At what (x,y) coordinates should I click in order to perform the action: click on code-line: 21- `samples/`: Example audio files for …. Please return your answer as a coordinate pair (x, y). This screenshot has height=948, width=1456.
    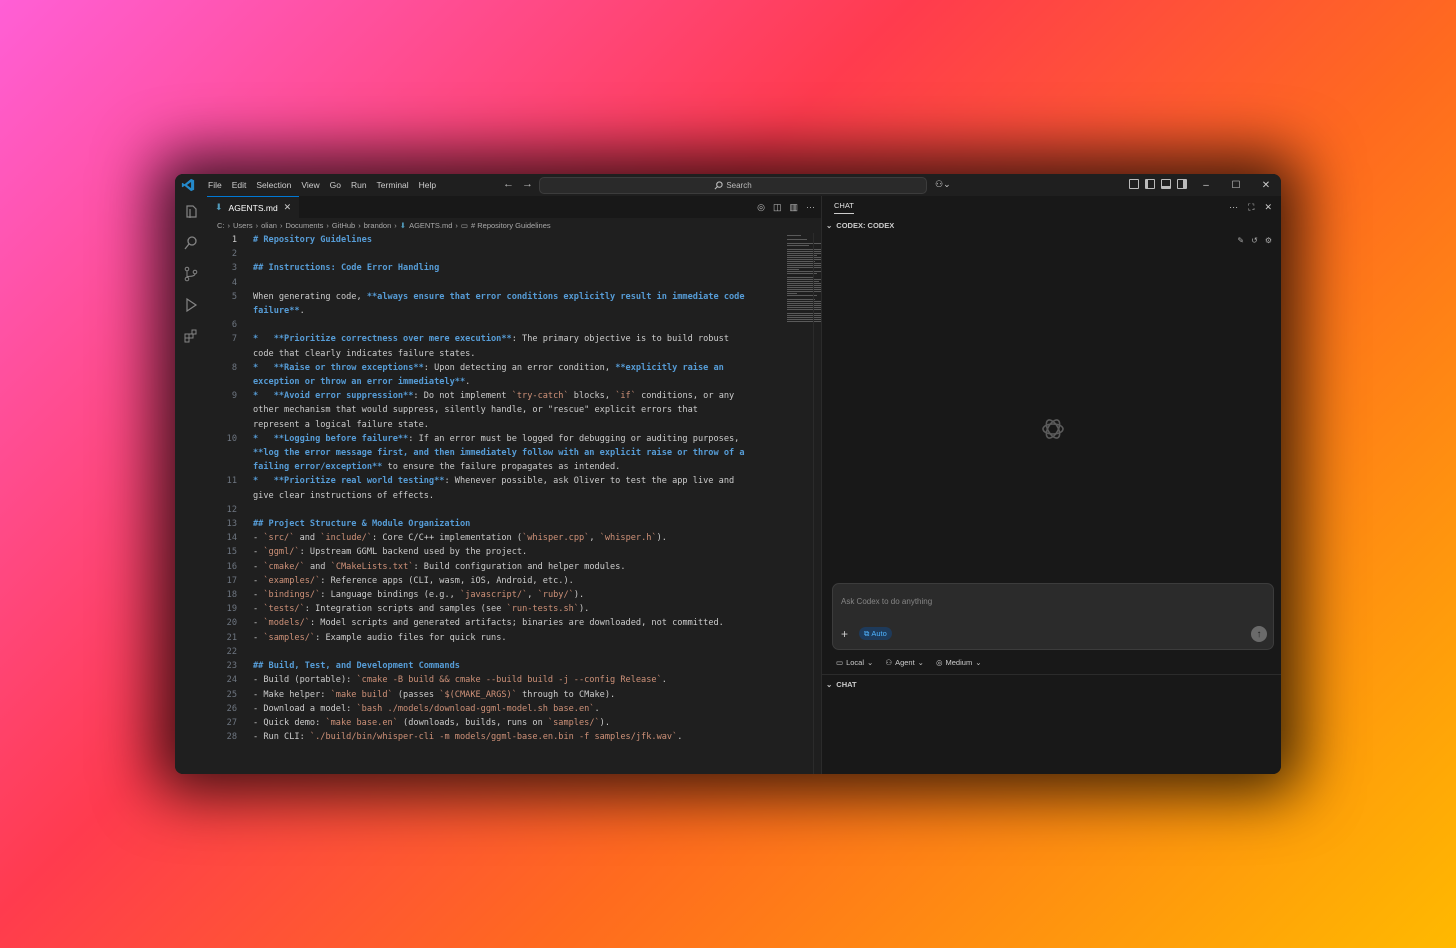
    Looking at the image, I should click on (487, 638).